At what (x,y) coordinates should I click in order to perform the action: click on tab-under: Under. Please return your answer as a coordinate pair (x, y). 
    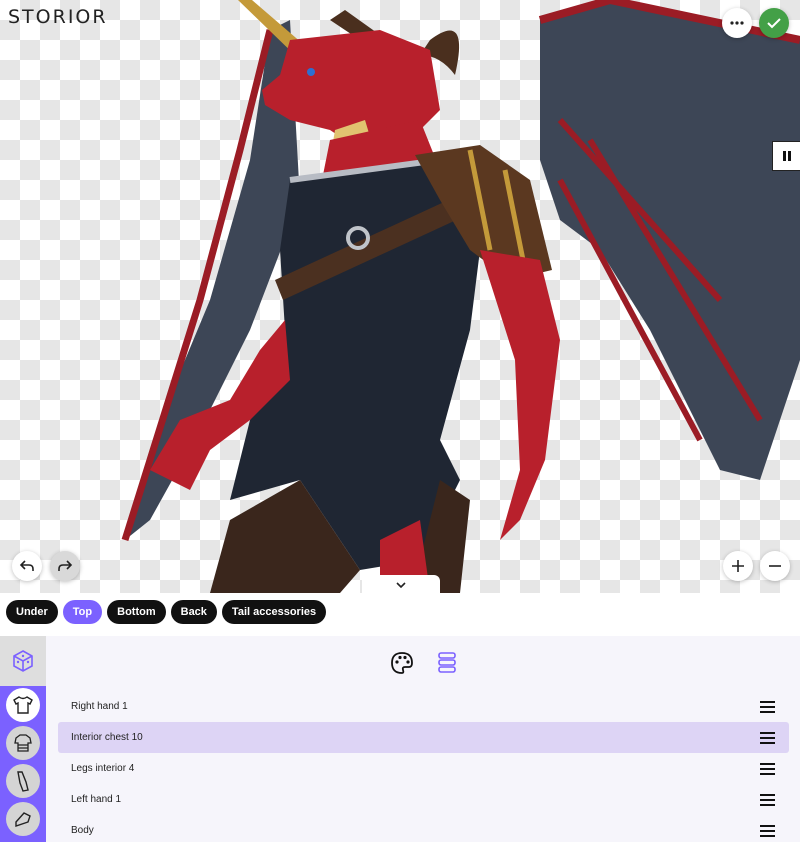
    Looking at the image, I should click on (32, 612).